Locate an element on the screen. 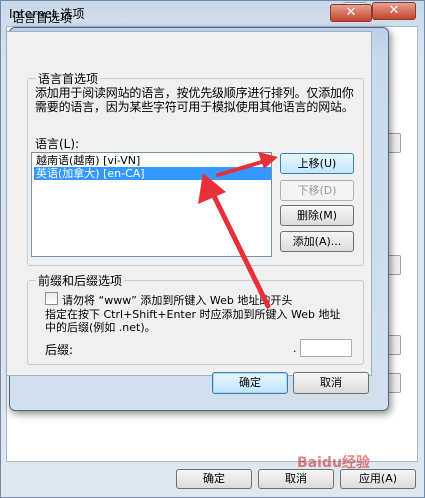 The image size is (425, 498). outer-close-icon: ✕ is located at coordinates (394, 11).